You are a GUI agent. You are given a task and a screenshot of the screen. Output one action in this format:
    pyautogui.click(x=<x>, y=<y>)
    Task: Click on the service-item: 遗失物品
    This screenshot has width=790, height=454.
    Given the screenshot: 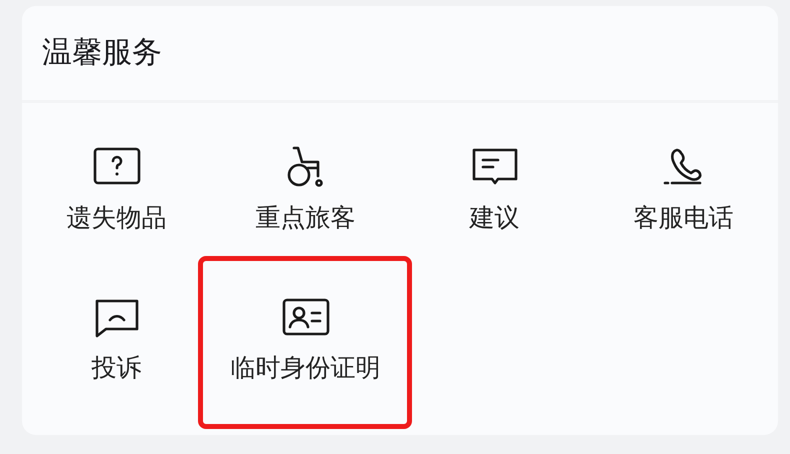 What is the action you would take?
    pyautogui.click(x=116, y=178)
    